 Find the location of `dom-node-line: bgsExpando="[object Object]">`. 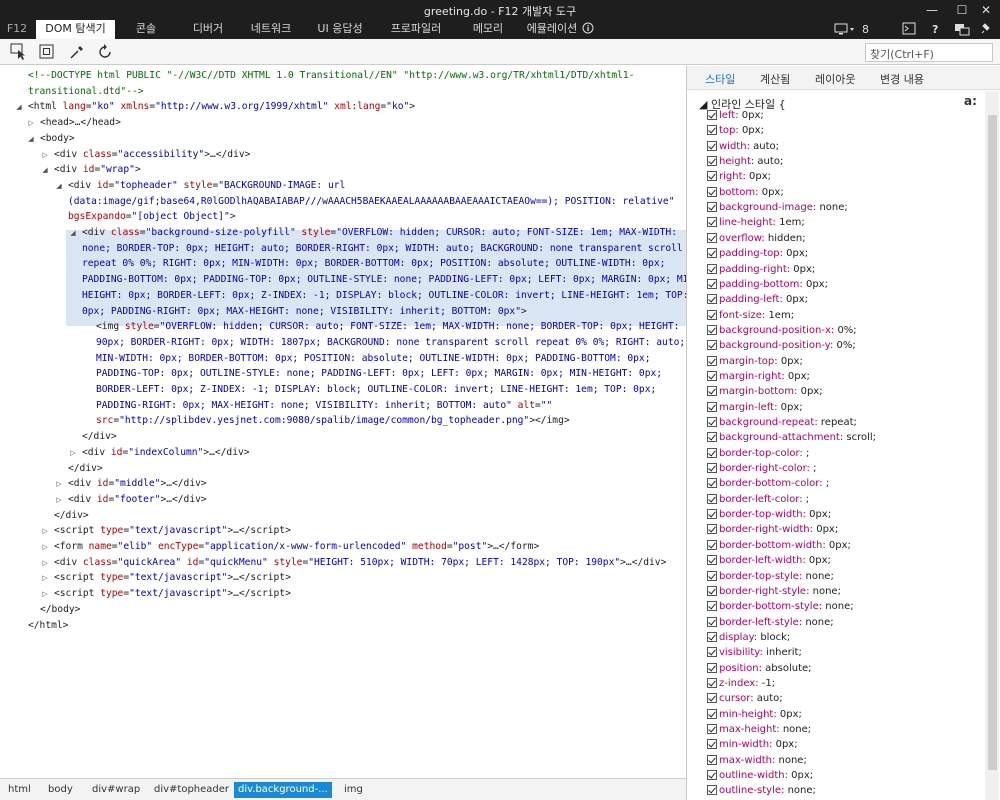

dom-node-line: bgsExpando="[object Object]"> is located at coordinates (152, 217).